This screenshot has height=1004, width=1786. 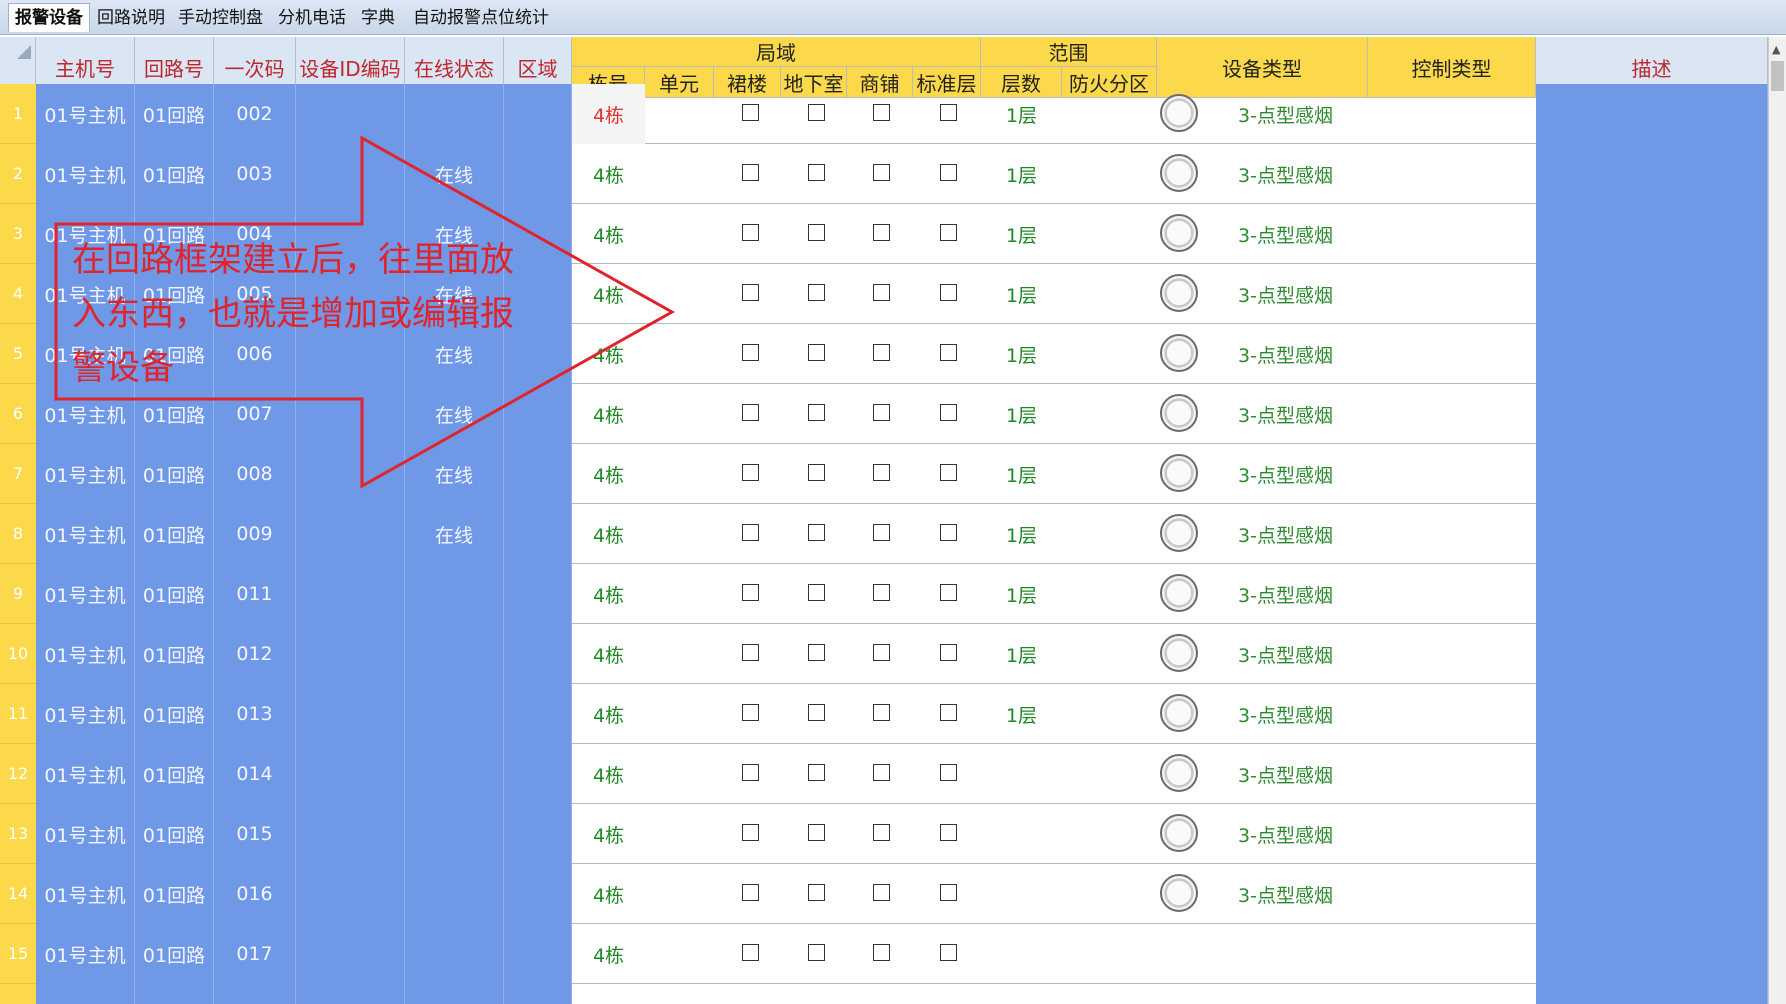 I want to click on annotation-text: 在回路框架建立后，往里面放入东西，也就是增加或编辑报警设备, so click(x=293, y=314).